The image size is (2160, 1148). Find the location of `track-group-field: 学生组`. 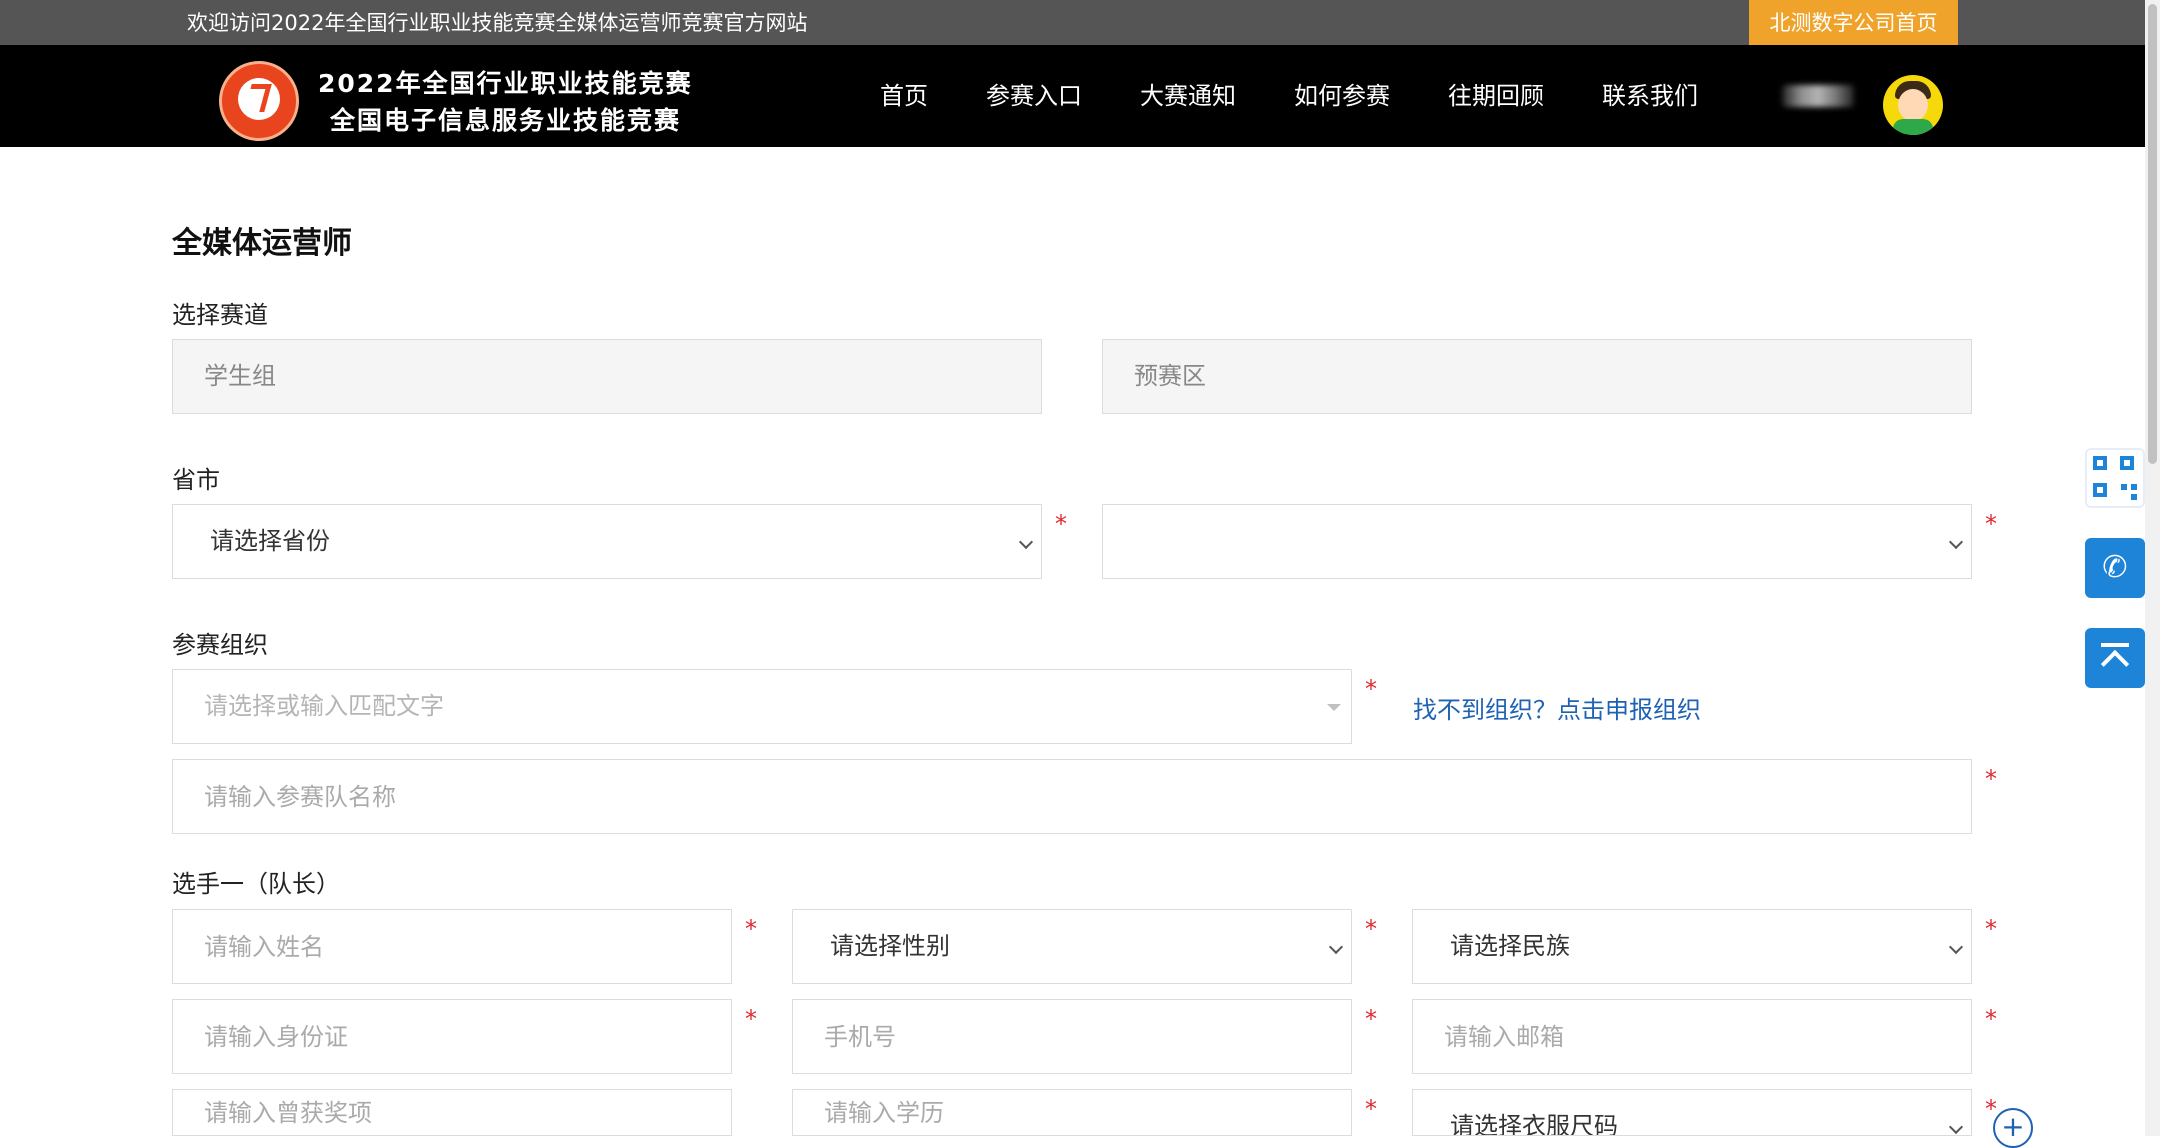

track-group-field: 学生组 is located at coordinates (607, 376).